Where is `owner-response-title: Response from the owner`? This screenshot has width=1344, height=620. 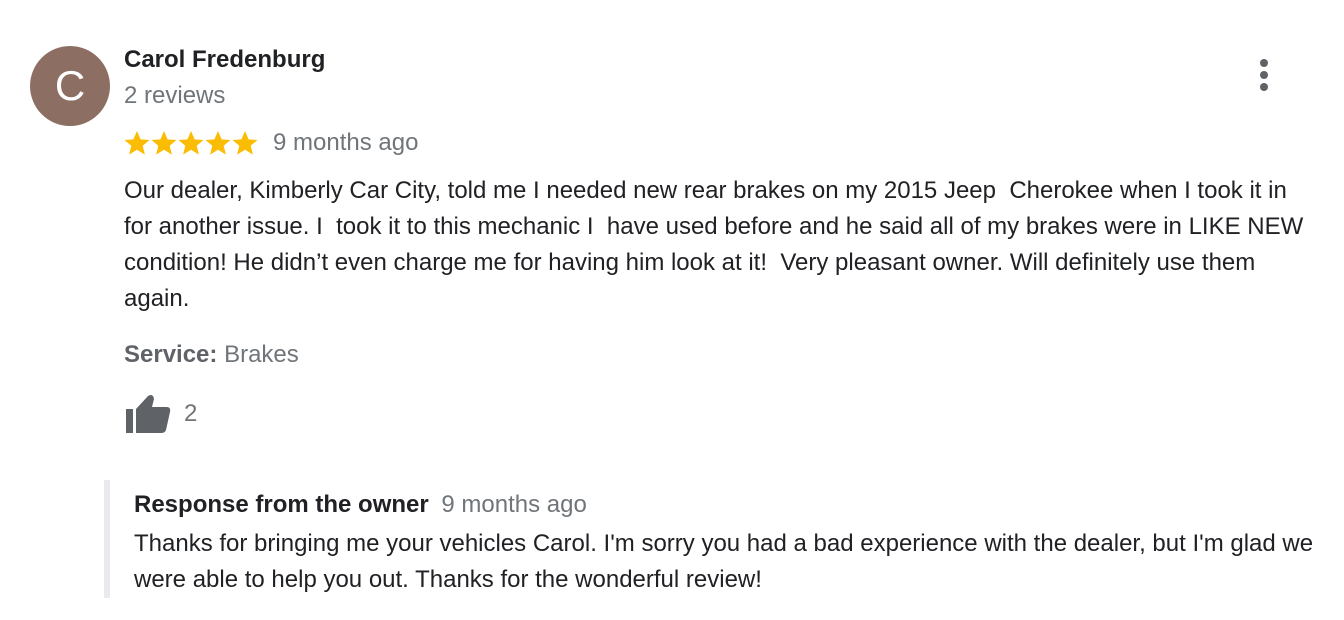
owner-response-title: Response from the owner is located at coordinates (281, 504).